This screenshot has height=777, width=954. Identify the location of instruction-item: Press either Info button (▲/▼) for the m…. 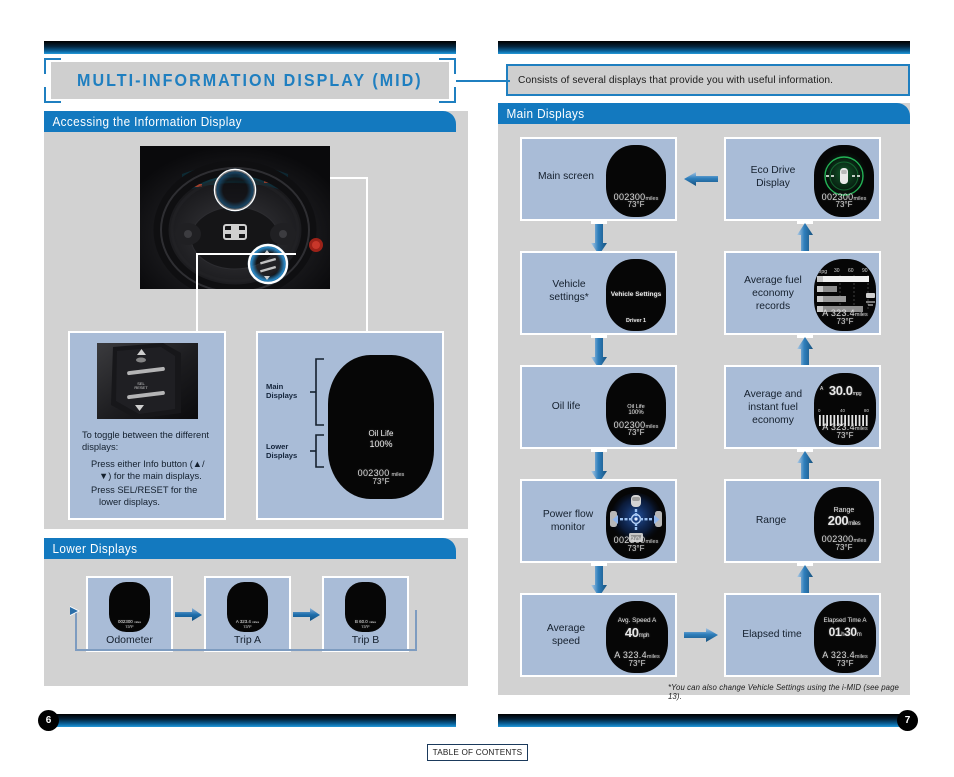
(148, 469).